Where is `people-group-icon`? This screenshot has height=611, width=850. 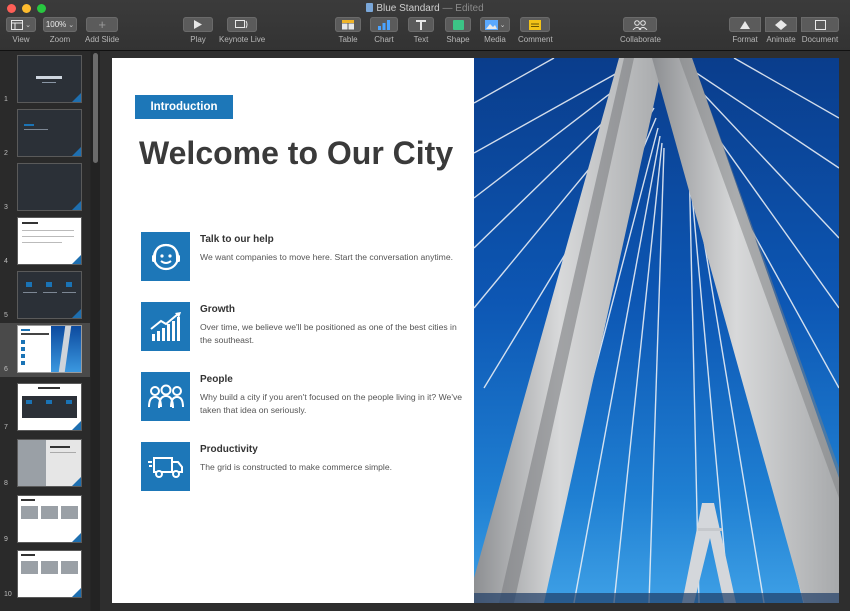 people-group-icon is located at coordinates (165, 396).